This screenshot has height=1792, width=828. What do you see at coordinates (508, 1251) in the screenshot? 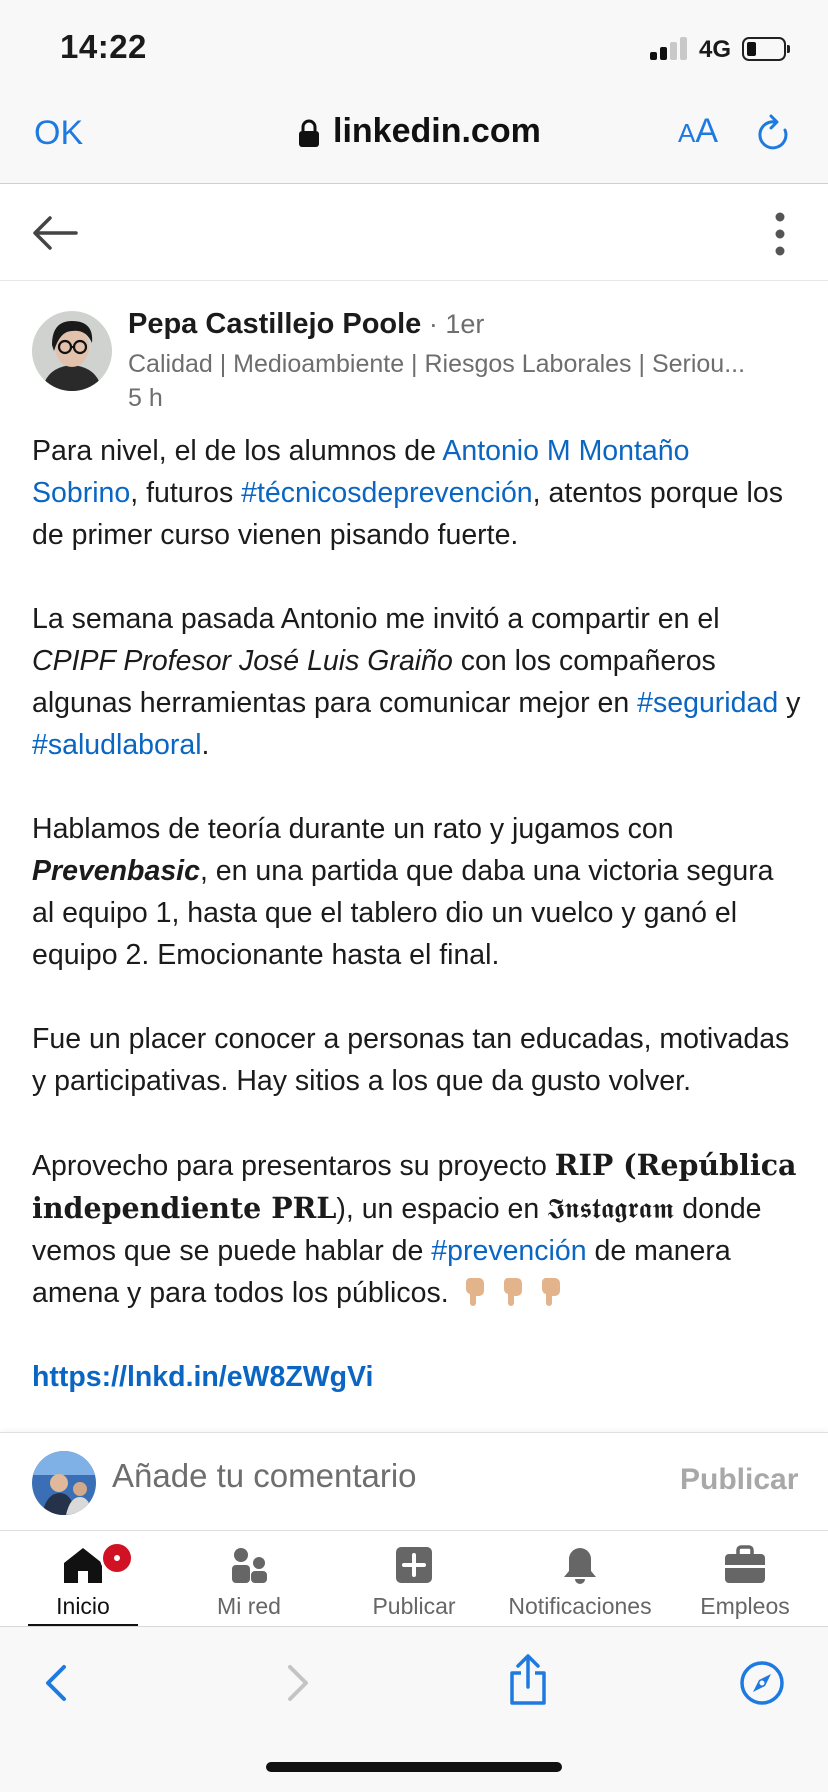
I see `hashtag-link: #prevención` at bounding box center [508, 1251].